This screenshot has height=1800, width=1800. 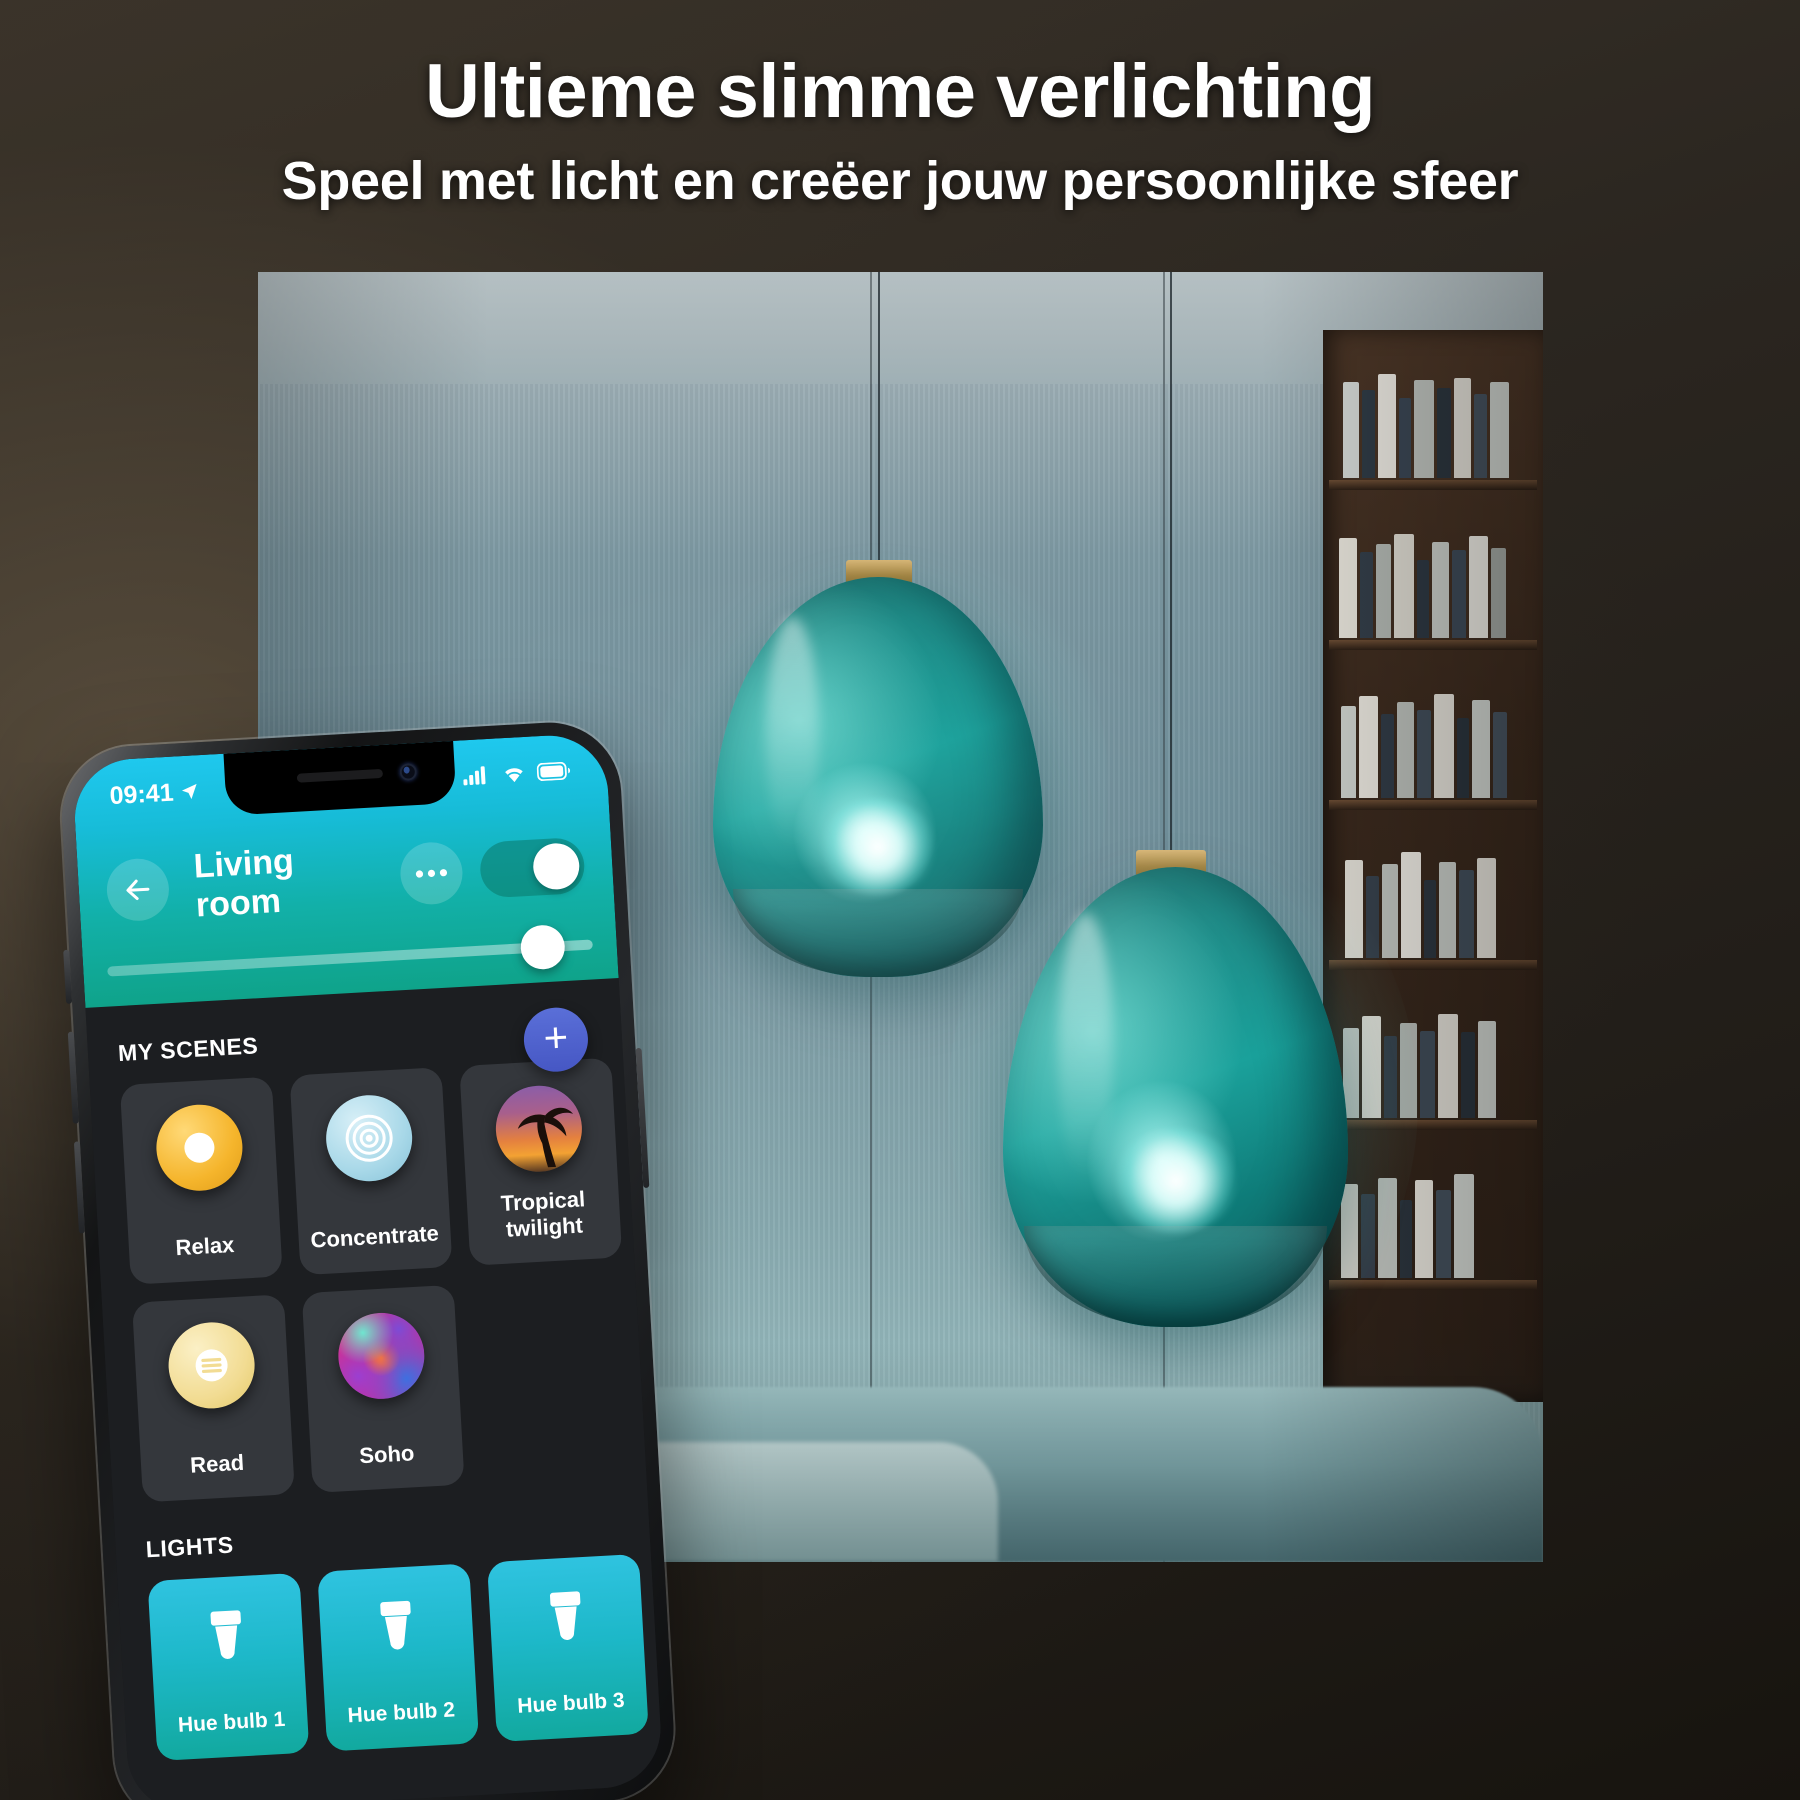 What do you see at coordinates (556, 1037) in the screenshot?
I see `add-scene-label: +` at bounding box center [556, 1037].